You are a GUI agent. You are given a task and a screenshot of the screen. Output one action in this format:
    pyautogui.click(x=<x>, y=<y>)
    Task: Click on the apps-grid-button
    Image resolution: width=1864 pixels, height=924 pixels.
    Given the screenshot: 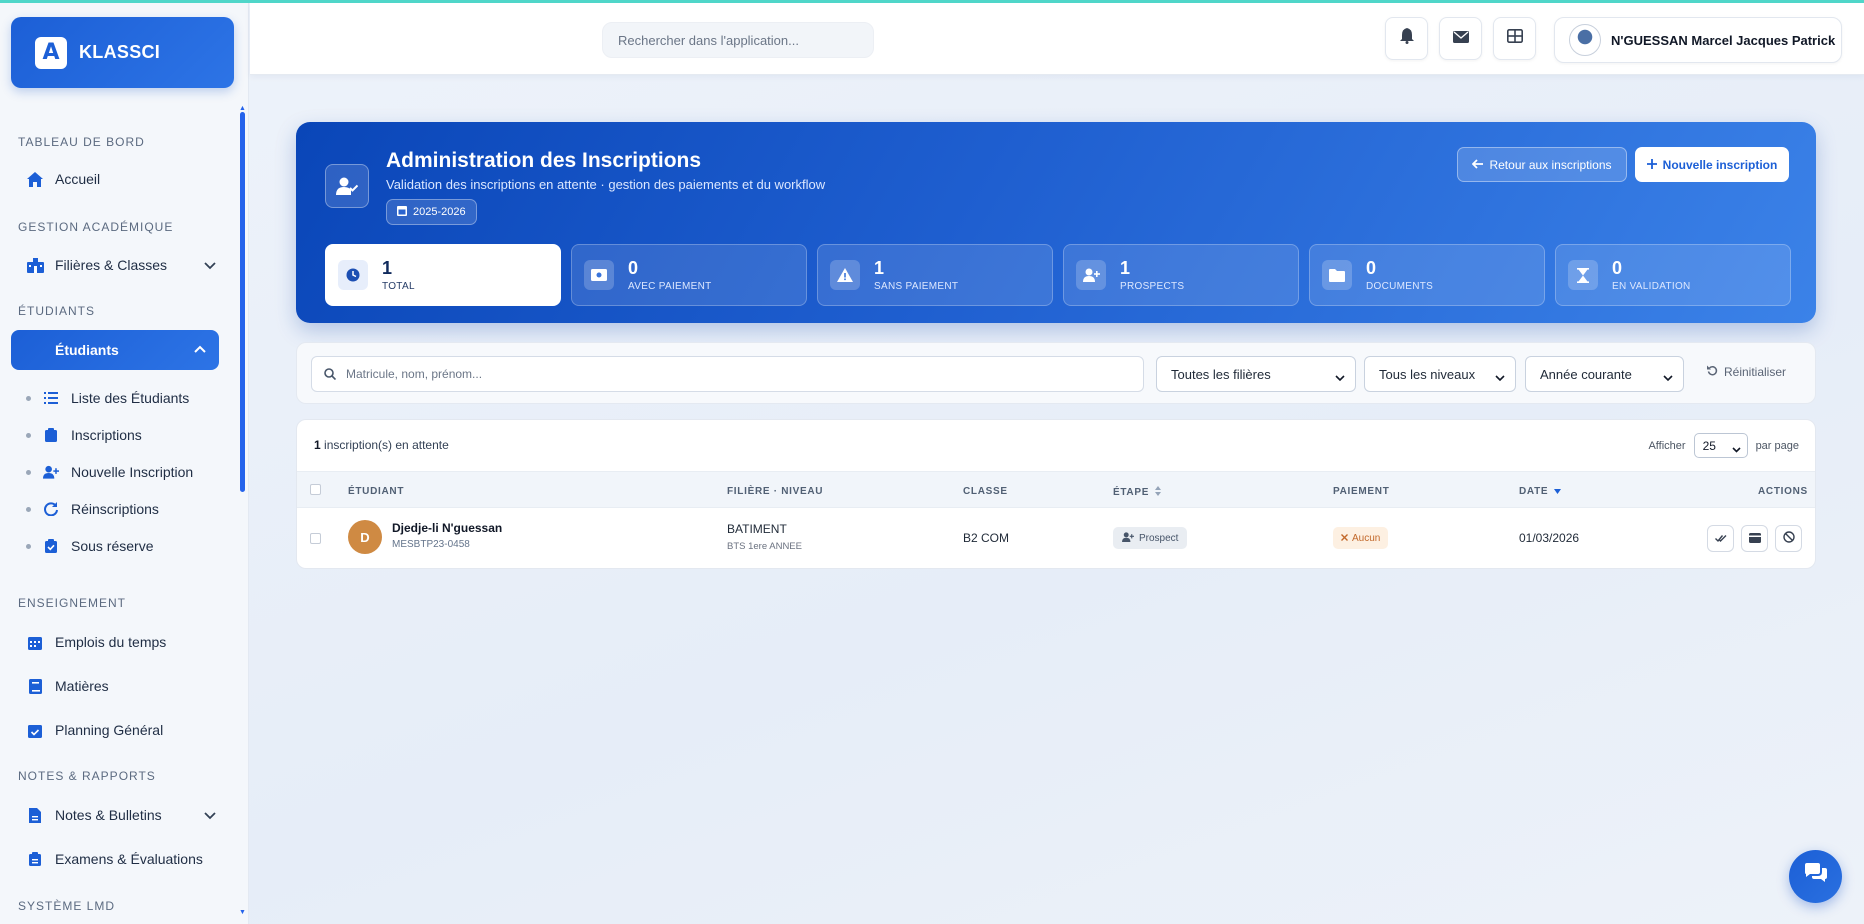 What is the action you would take?
    pyautogui.click(x=1514, y=38)
    